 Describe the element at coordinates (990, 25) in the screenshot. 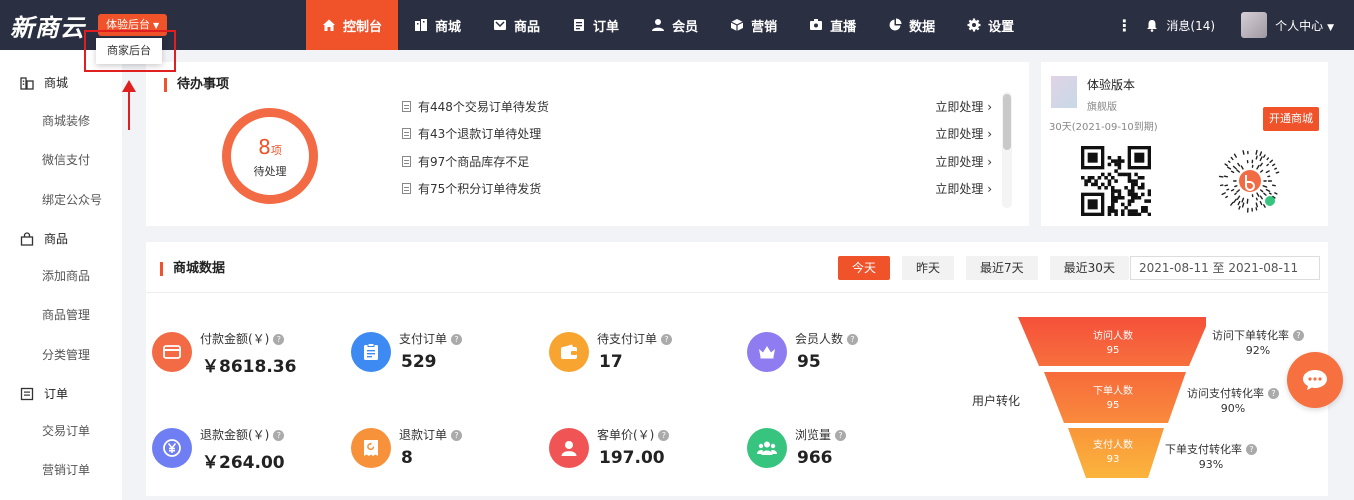

I see `nav-item-settings: 设置` at that location.